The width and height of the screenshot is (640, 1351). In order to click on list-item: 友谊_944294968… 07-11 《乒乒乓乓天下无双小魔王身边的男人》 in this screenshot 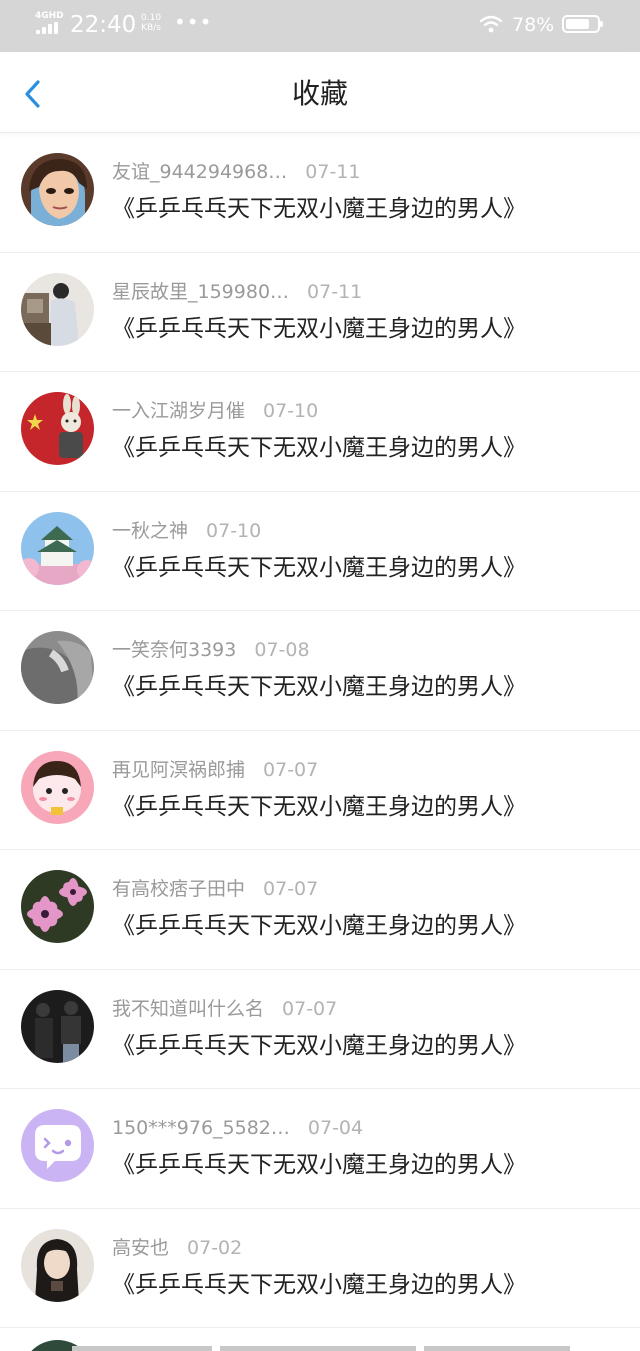, I will do `click(320, 193)`.